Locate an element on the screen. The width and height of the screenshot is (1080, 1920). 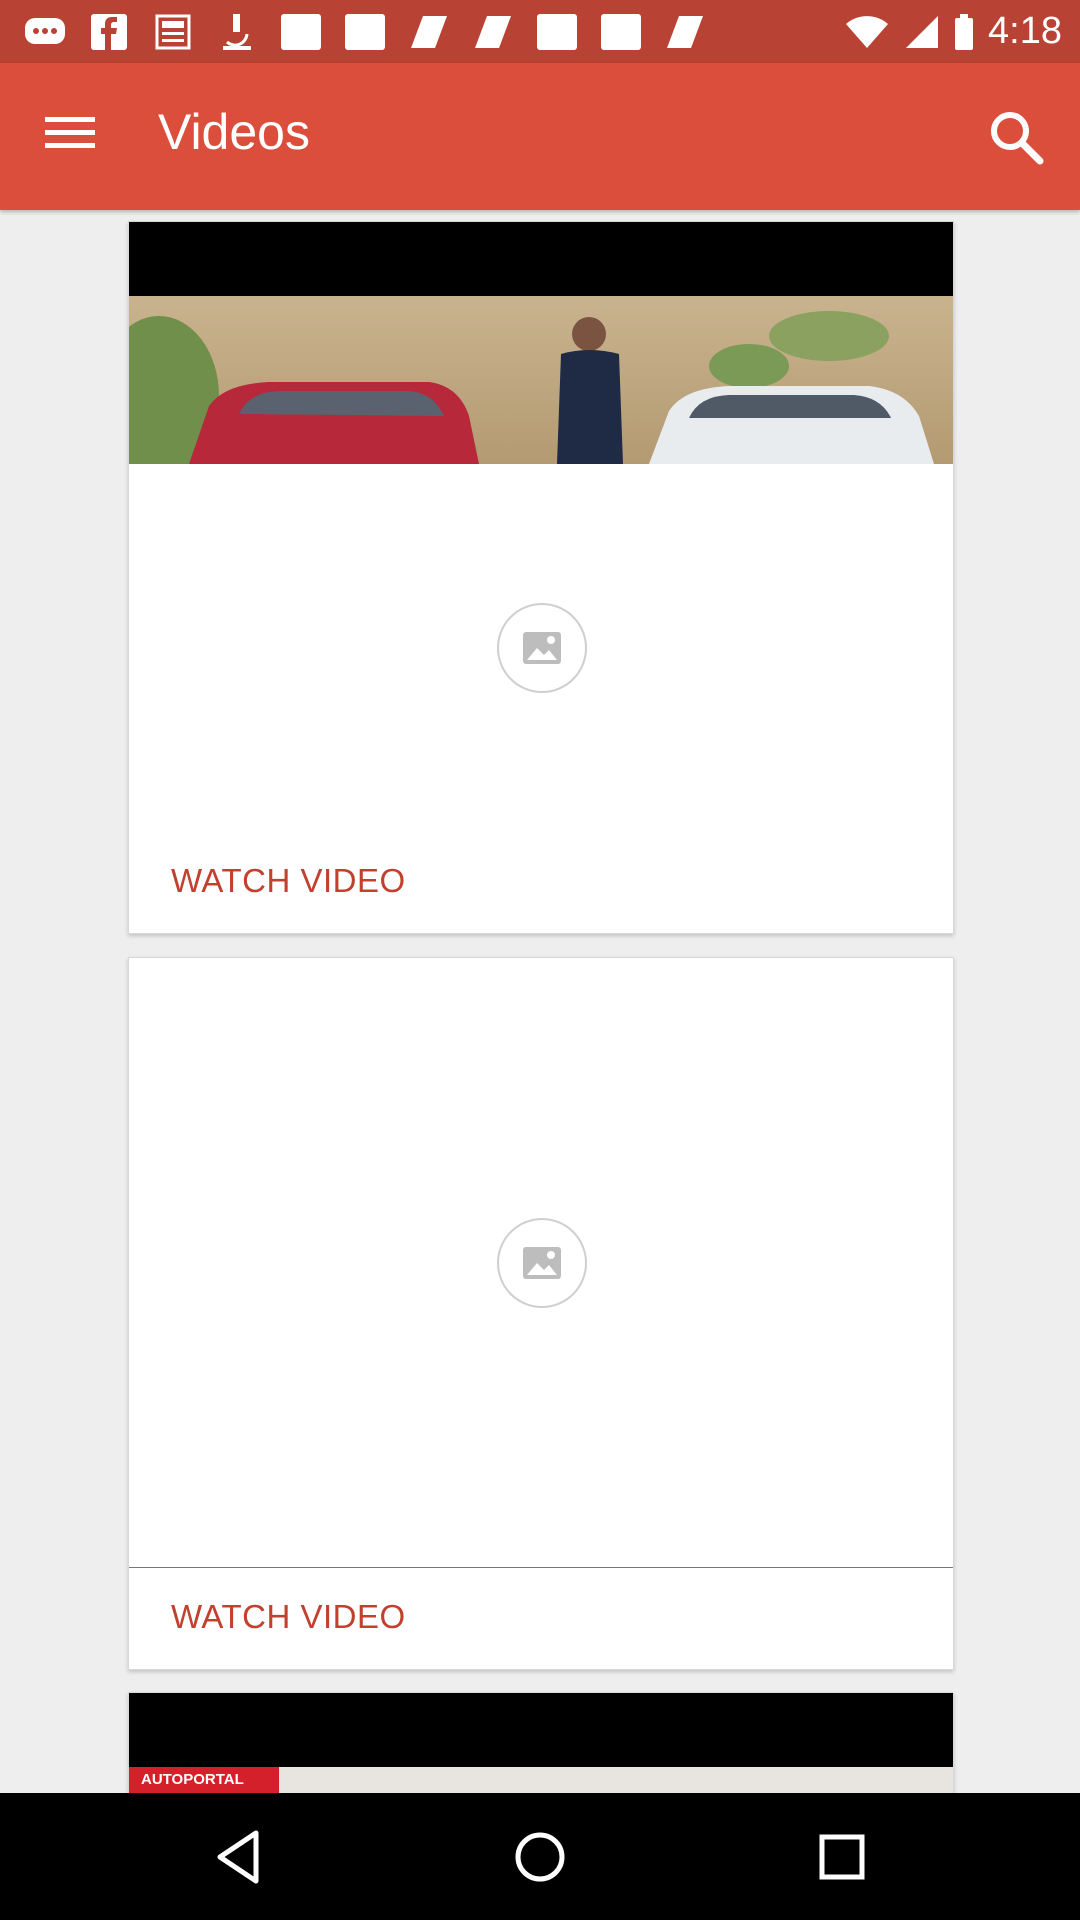
newspaper-icon is located at coordinates (173, 32).